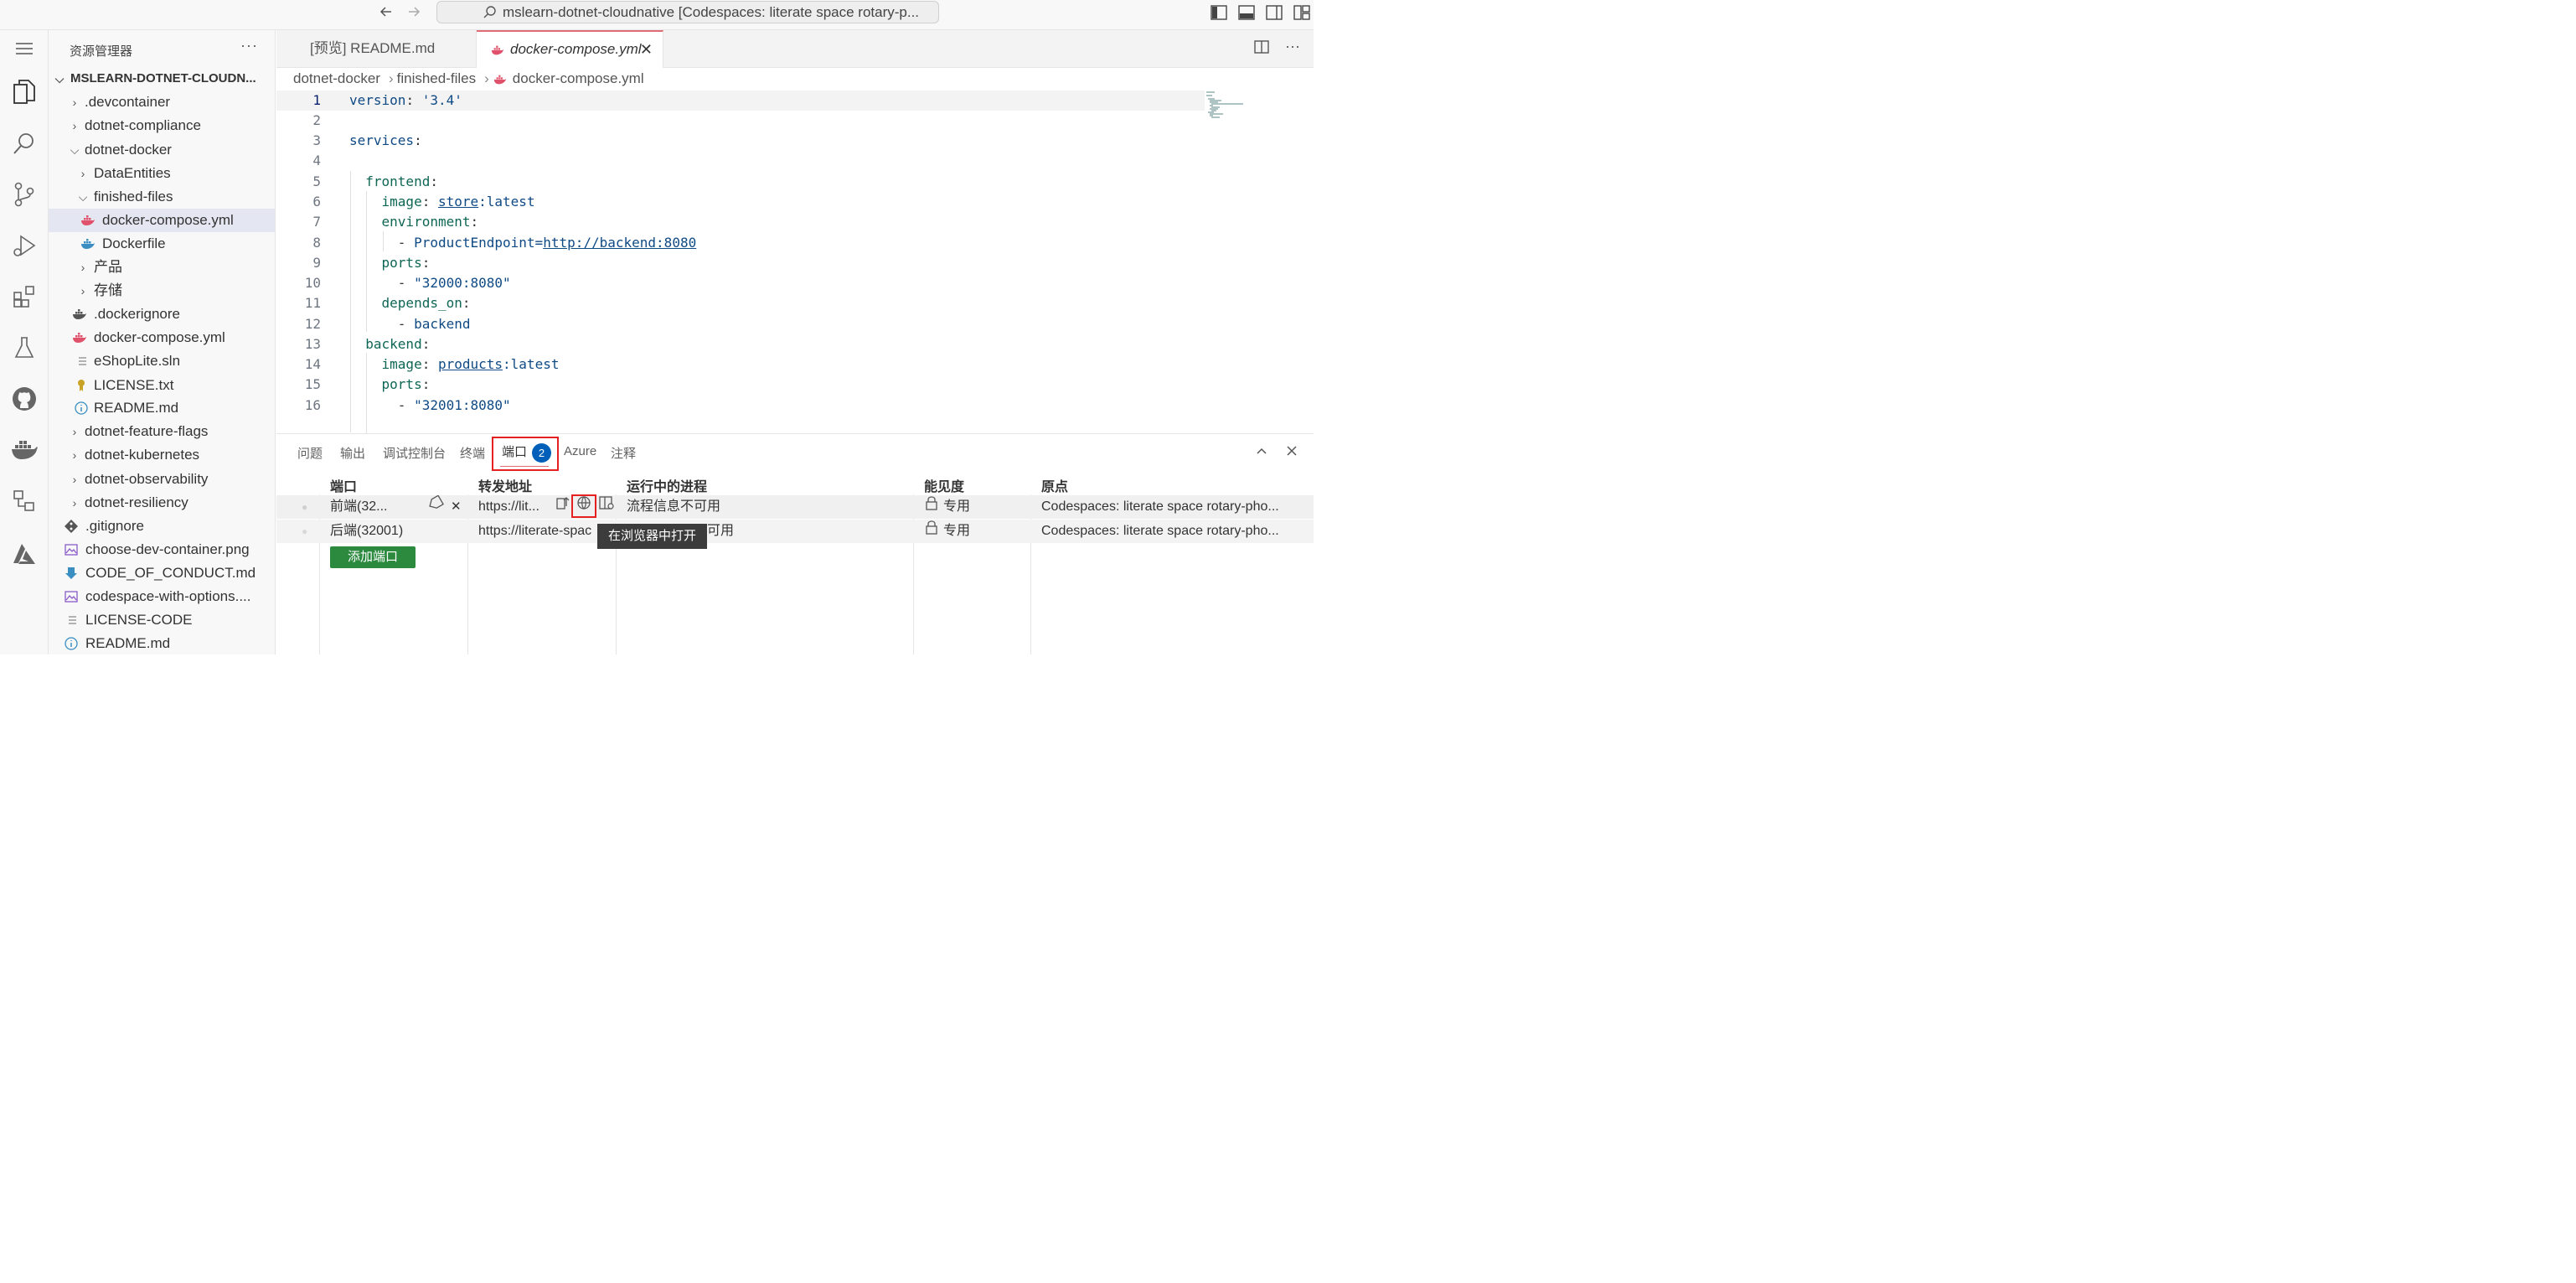  Describe the element at coordinates (957, 507) in the screenshot. I see `visibility-value: 专用` at that location.